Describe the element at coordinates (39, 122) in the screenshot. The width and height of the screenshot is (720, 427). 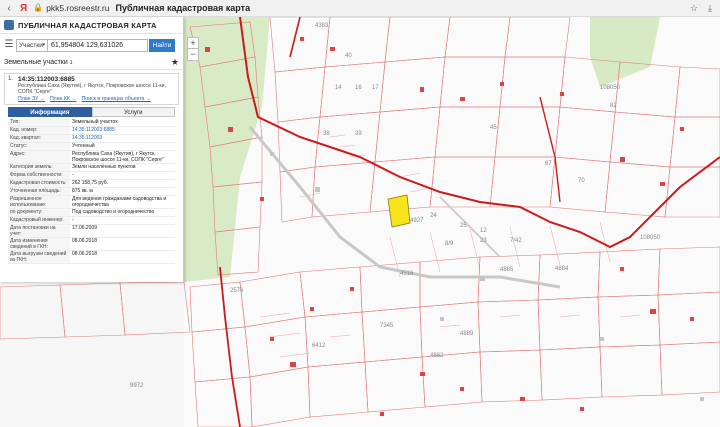
I see `prop-key: Тип:` at that location.